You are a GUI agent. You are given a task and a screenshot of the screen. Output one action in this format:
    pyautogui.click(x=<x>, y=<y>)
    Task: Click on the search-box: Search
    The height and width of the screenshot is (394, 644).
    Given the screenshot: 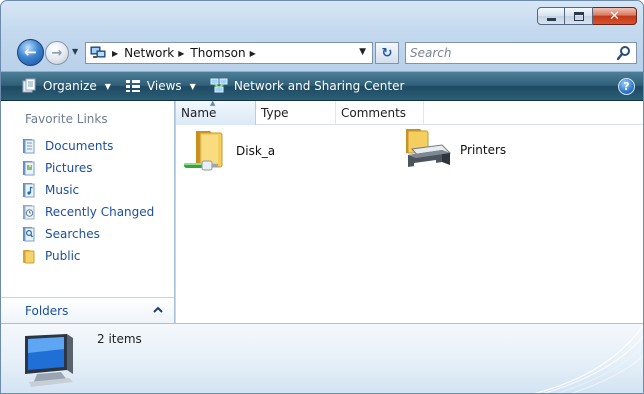 What is the action you would take?
    pyautogui.click(x=521, y=53)
    